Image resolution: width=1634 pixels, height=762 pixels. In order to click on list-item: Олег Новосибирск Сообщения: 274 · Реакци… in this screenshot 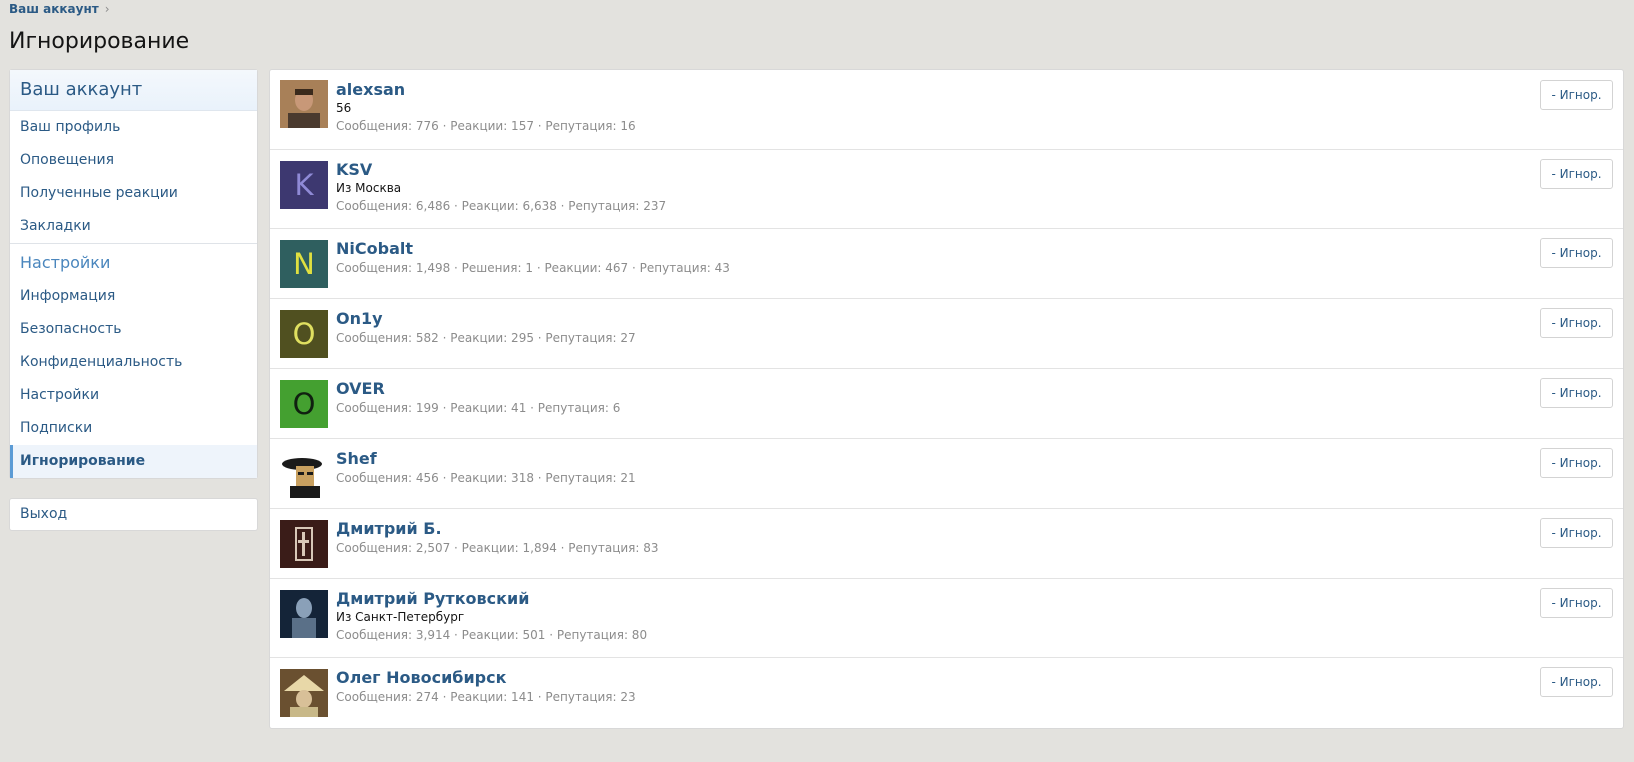, I will do `click(946, 693)`.